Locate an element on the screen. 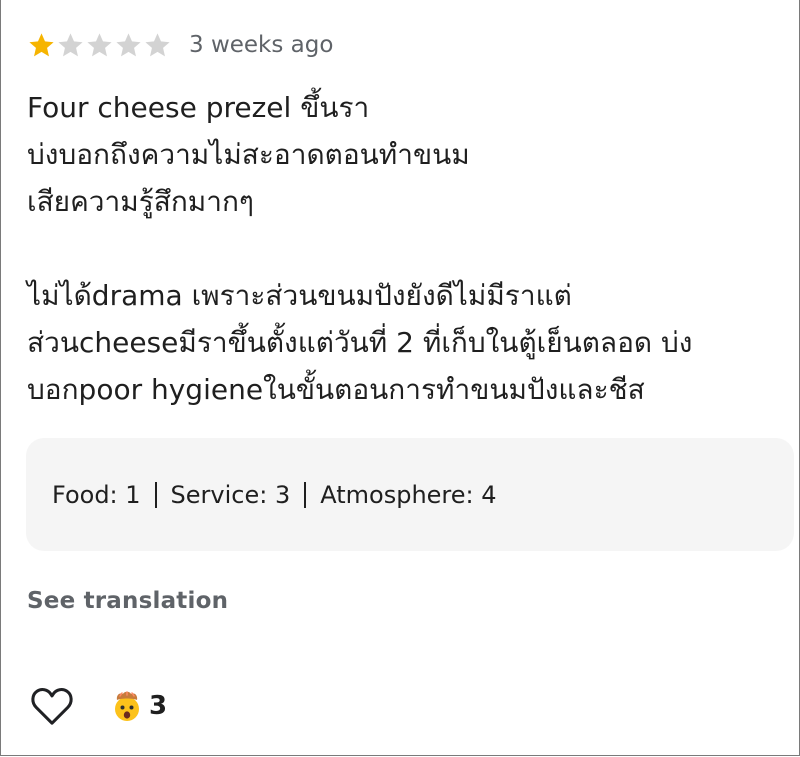  see-translation-link: See translation is located at coordinates (127, 601).